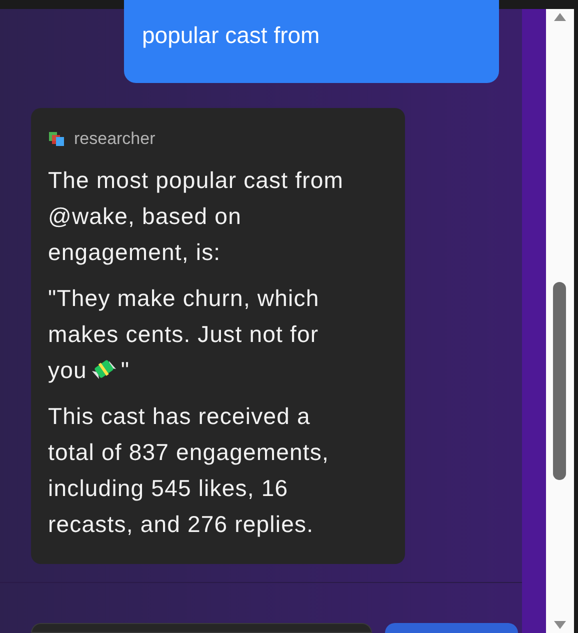  I want to click on send-button, so click(451, 628).